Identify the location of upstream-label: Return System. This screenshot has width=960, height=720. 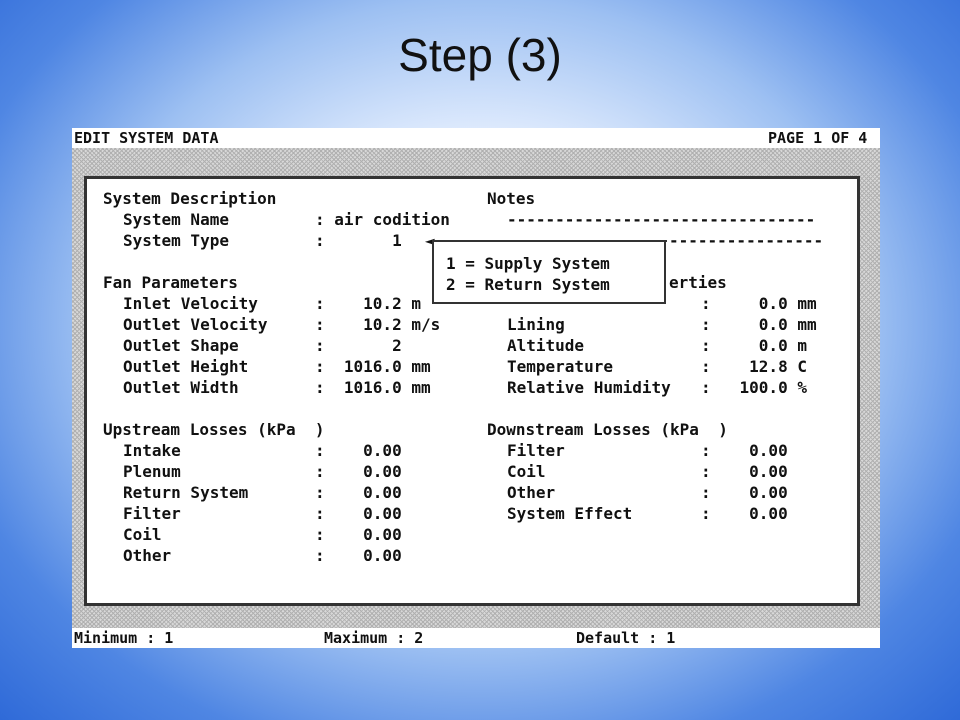
(186, 492).